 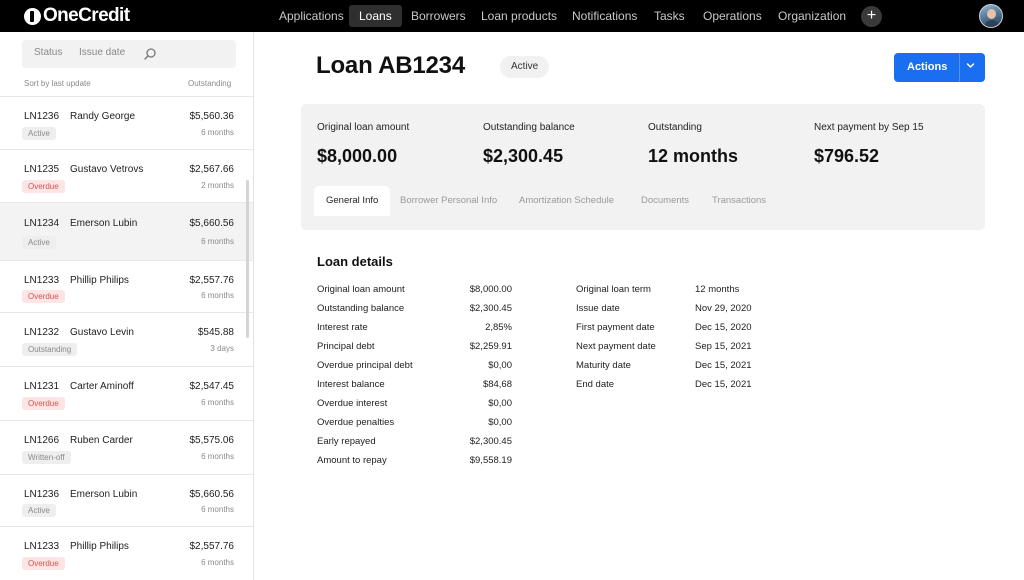 I want to click on detail-label: Overdue interest, so click(x=352, y=403).